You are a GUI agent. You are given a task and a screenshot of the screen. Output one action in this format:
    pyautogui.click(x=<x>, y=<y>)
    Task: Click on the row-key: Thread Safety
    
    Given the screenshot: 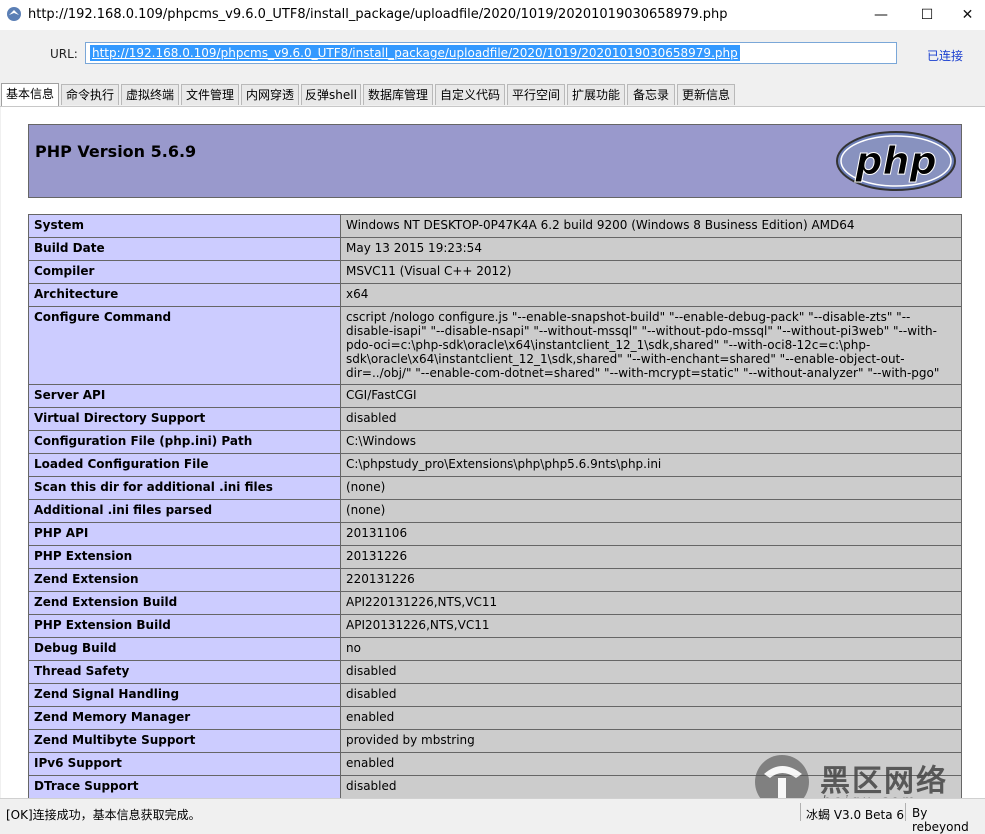 What is the action you would take?
    pyautogui.click(x=184, y=672)
    